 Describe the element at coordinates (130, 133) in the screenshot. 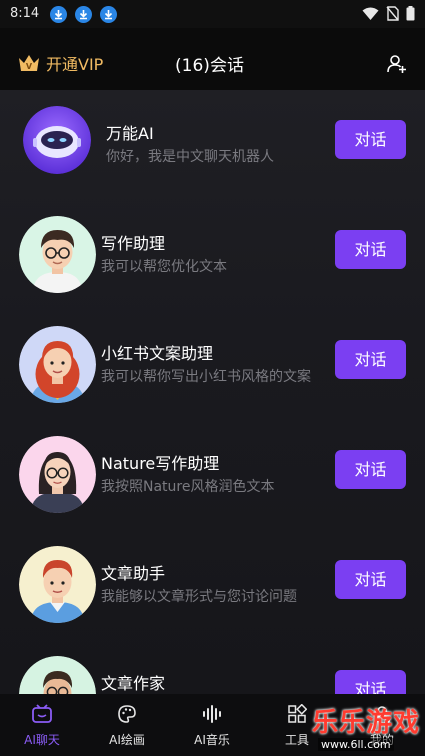

I see `conversation-title: 万能AI` at that location.